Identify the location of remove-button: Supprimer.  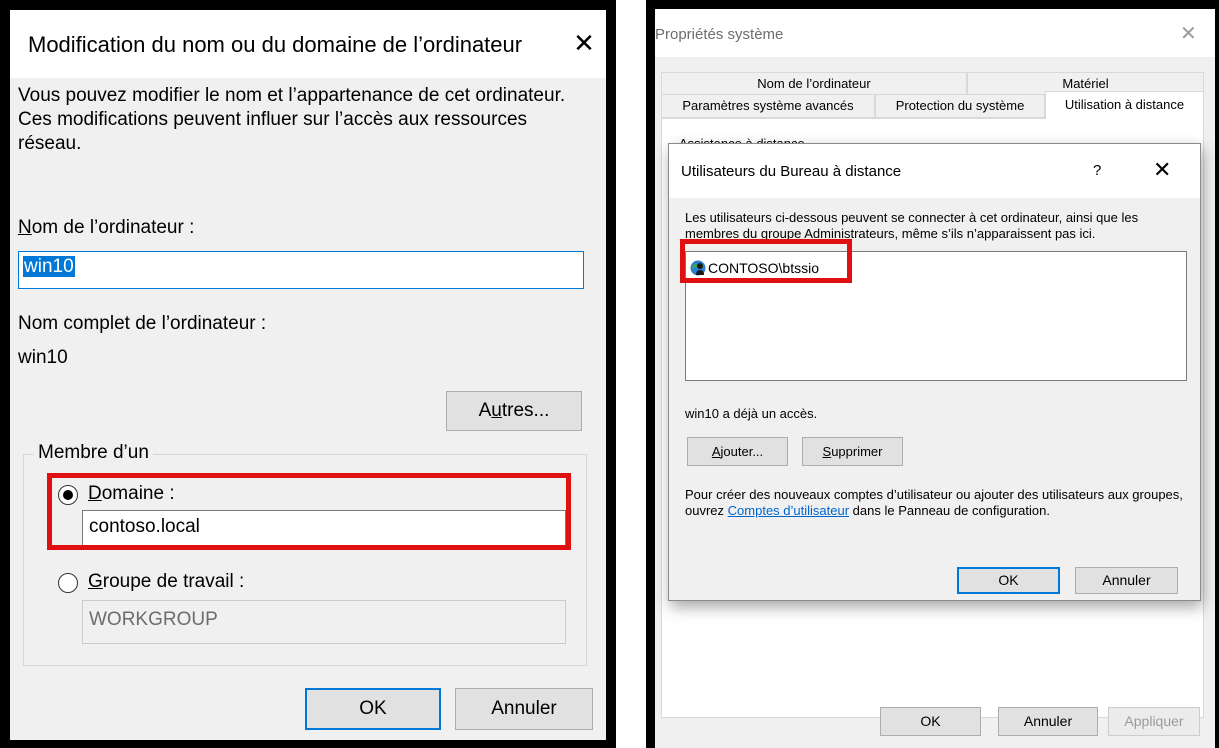
(852, 451).